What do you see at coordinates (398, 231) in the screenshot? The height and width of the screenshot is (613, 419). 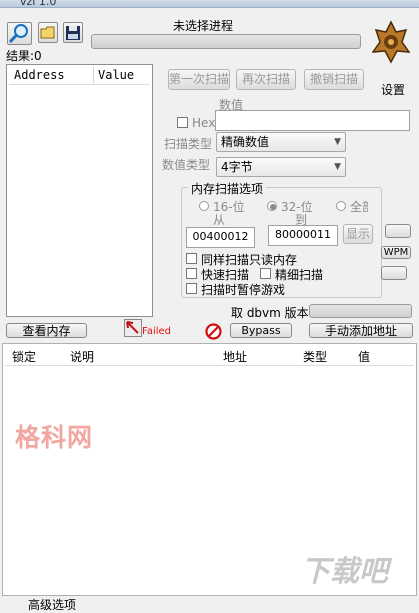 I see `side-button-top` at bounding box center [398, 231].